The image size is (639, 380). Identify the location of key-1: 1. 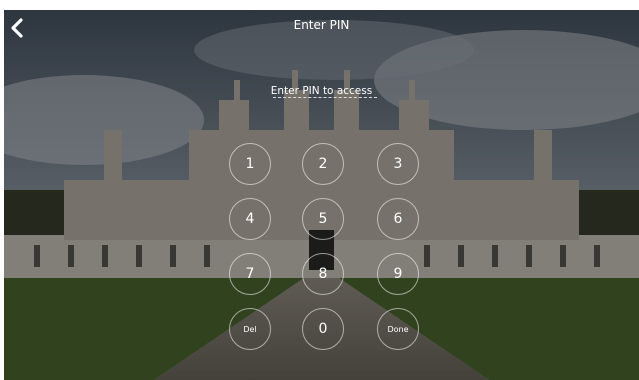
(250, 164).